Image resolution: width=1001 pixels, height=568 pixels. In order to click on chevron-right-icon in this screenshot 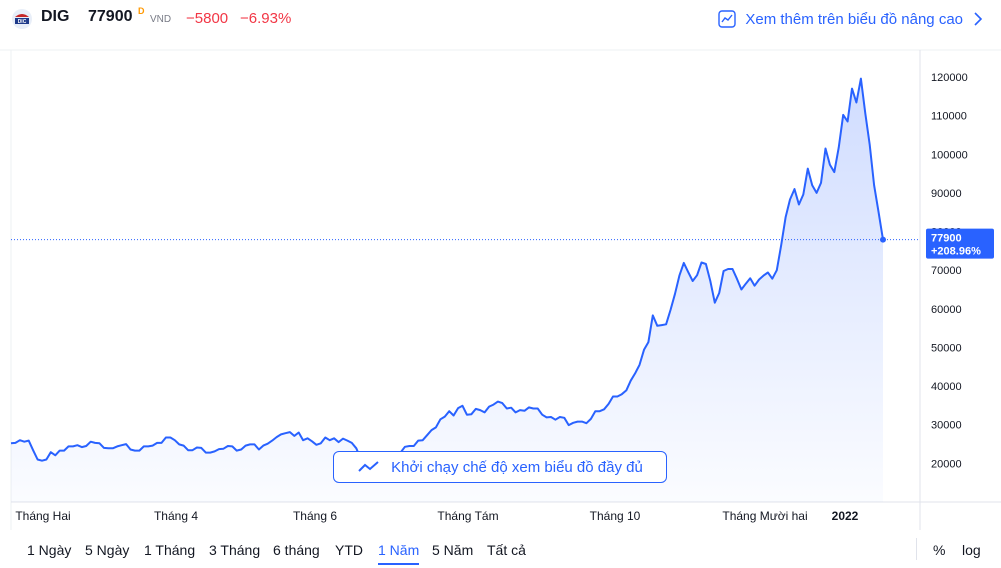, I will do `click(978, 19)`.